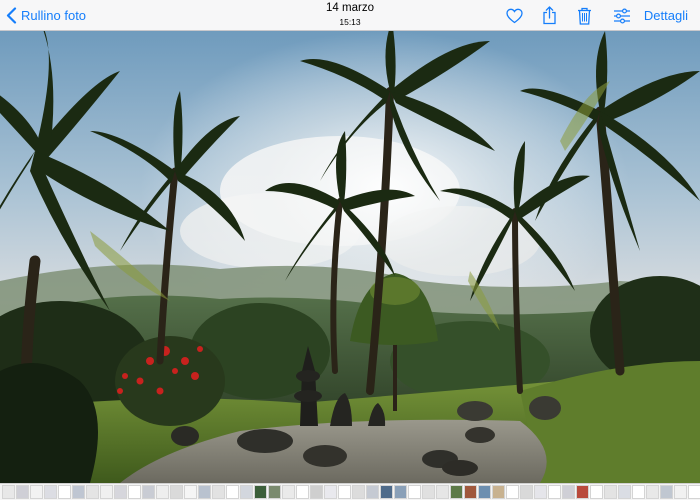  I want to click on chevron-left-icon, so click(11, 15).